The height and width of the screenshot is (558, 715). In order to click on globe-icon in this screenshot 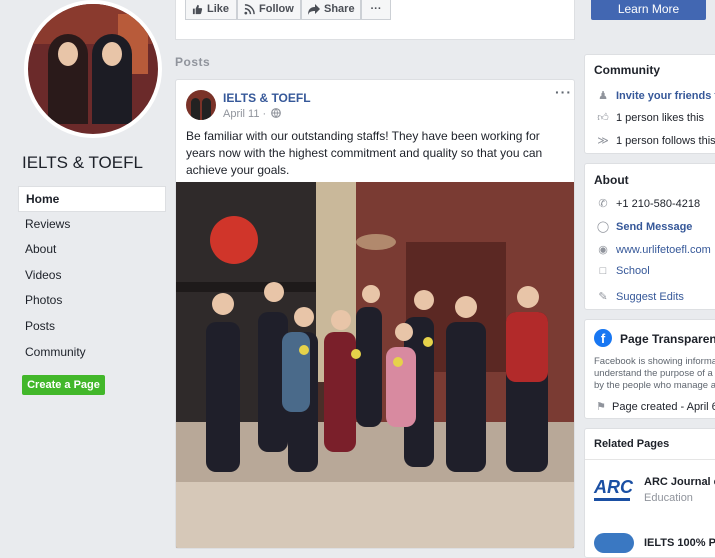, I will do `click(276, 113)`.